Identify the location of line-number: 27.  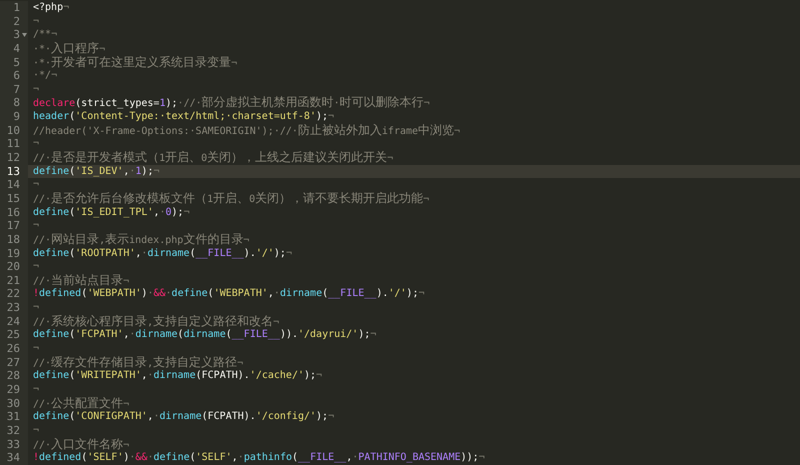
(13, 363).